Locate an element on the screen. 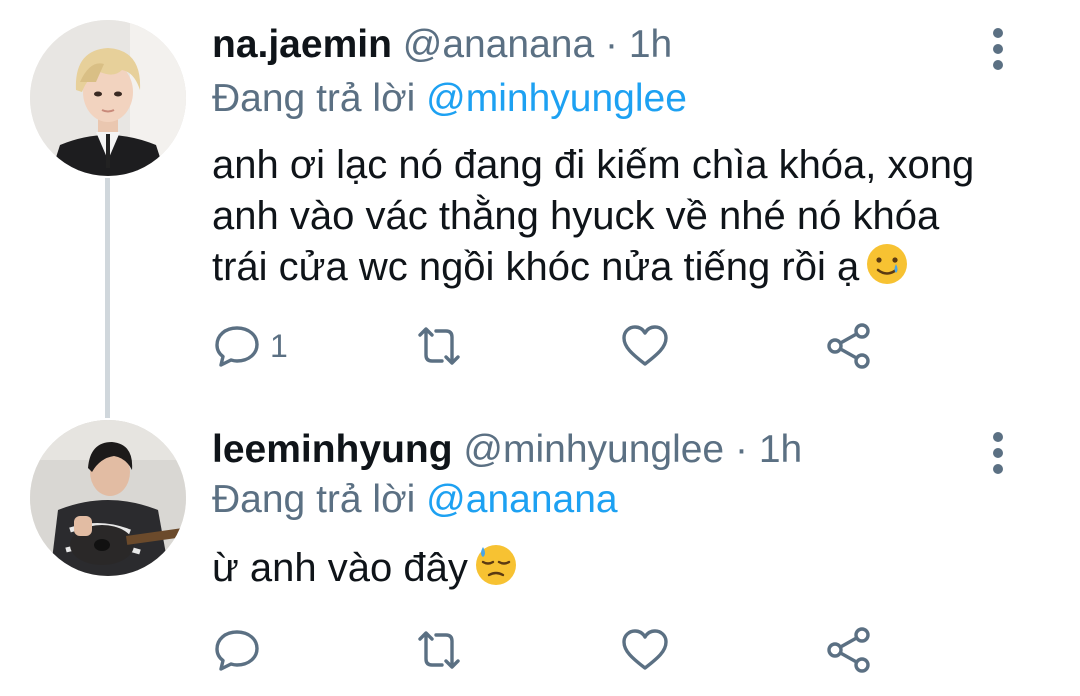  tweet-text-line-last: trái cửa wc ngồi khóc nửa tiếng rồi ạ is located at coordinates (593, 267).